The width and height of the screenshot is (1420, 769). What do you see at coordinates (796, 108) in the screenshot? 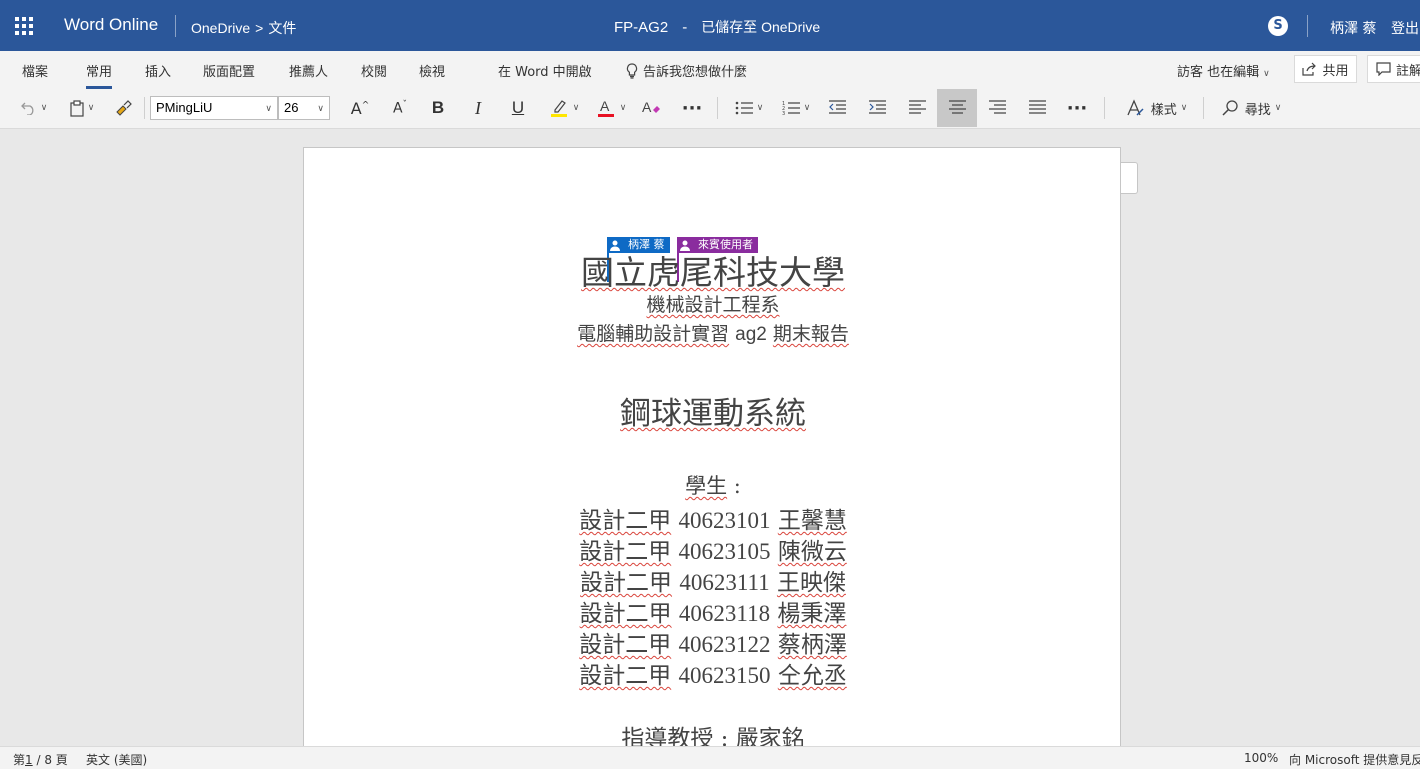
I see `numbering-button: 1 2 3 ∨` at bounding box center [796, 108].